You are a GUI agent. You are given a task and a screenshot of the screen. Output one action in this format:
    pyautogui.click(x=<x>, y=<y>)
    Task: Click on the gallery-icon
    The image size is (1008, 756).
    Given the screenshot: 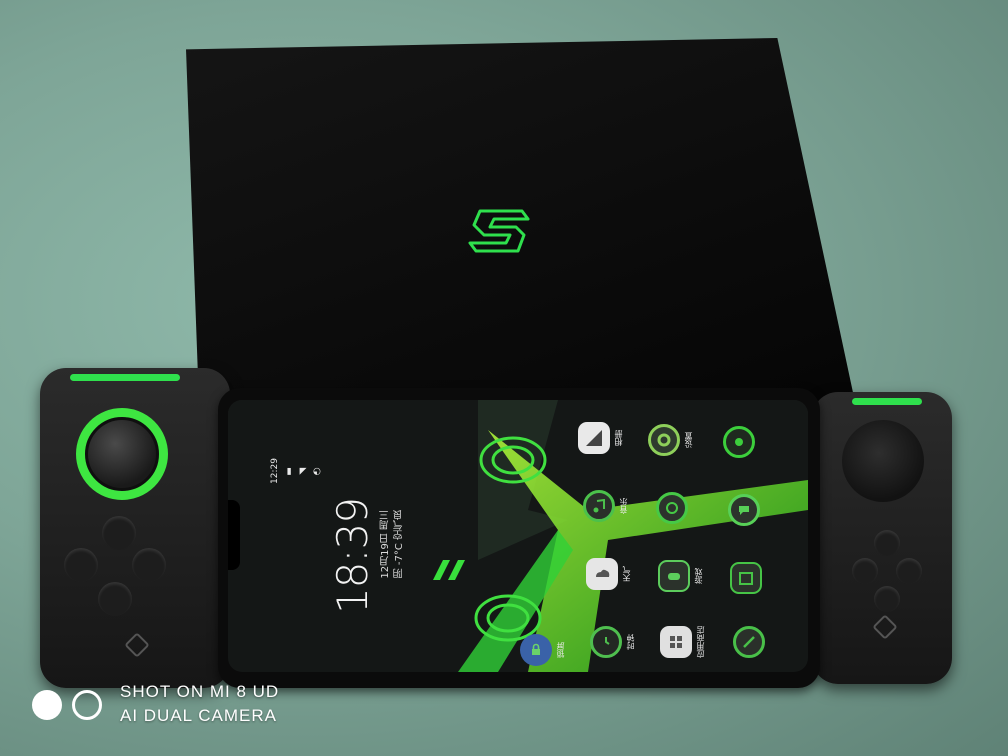 What is the action you would take?
    pyautogui.click(x=594, y=438)
    